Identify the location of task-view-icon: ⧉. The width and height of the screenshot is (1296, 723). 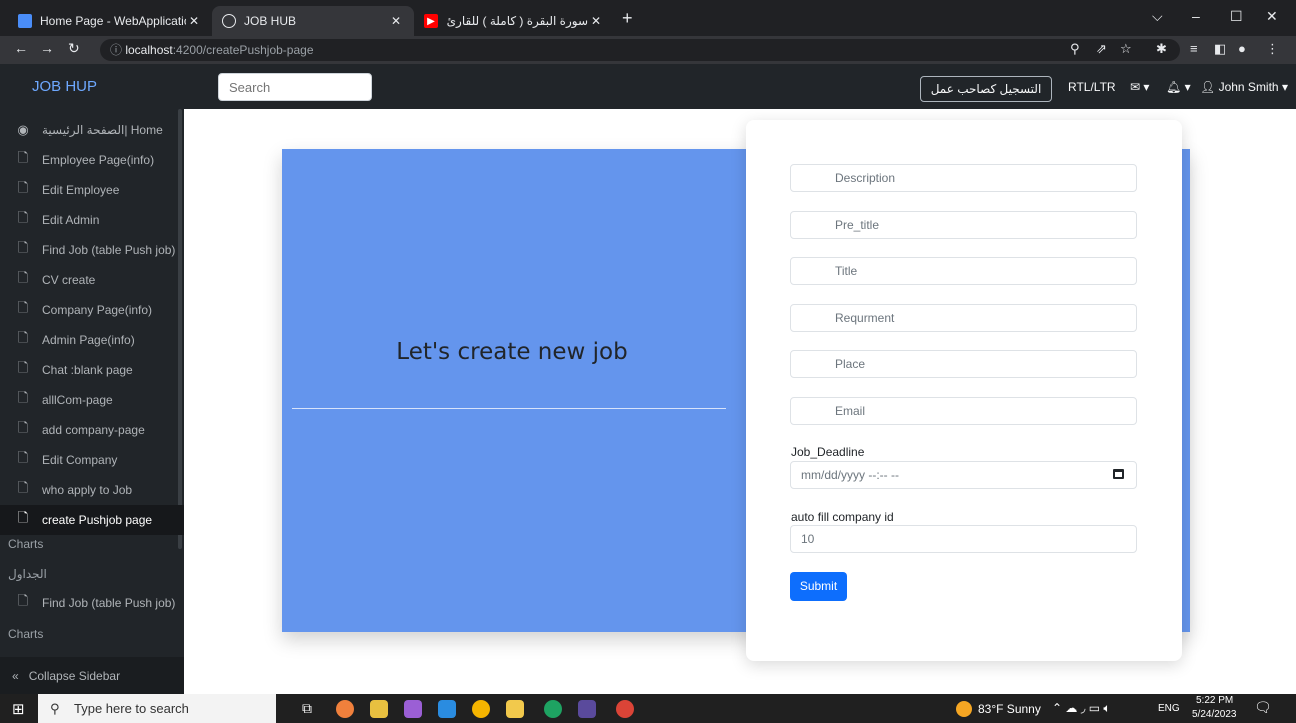
(307, 708).